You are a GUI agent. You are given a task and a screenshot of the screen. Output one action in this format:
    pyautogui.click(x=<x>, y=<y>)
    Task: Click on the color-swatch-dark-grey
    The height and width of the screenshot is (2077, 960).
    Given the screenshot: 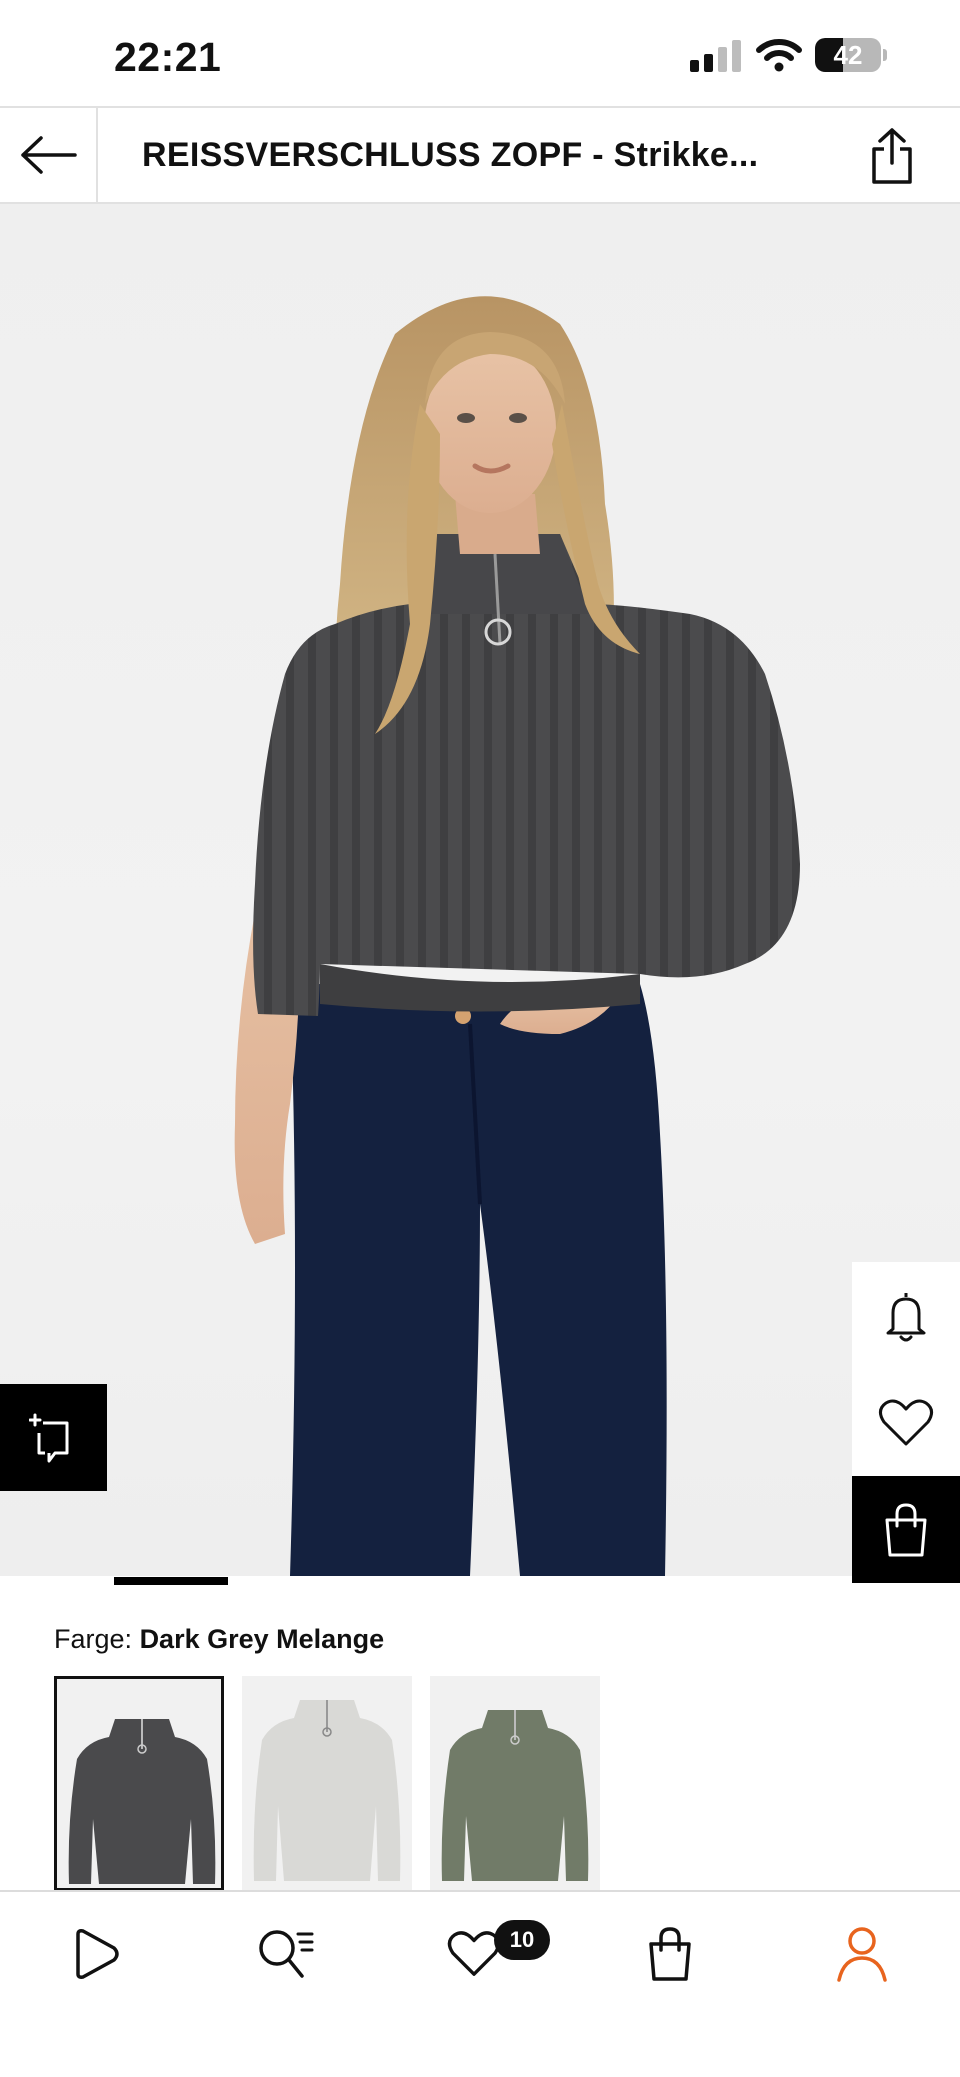 What is the action you would take?
    pyautogui.click(x=139, y=1783)
    